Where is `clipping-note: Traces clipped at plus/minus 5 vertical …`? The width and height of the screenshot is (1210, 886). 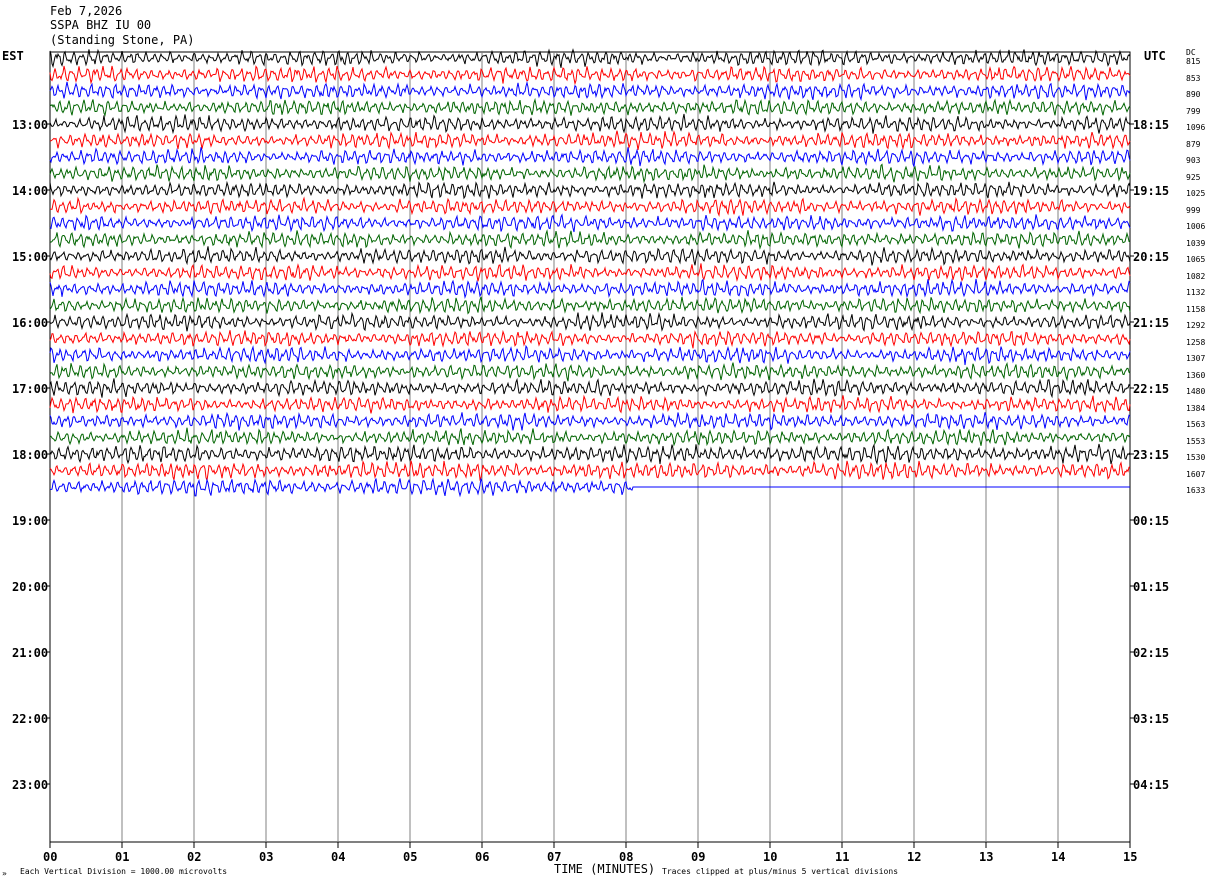 clipping-note: Traces clipped at plus/minus 5 vertical … is located at coordinates (780, 871).